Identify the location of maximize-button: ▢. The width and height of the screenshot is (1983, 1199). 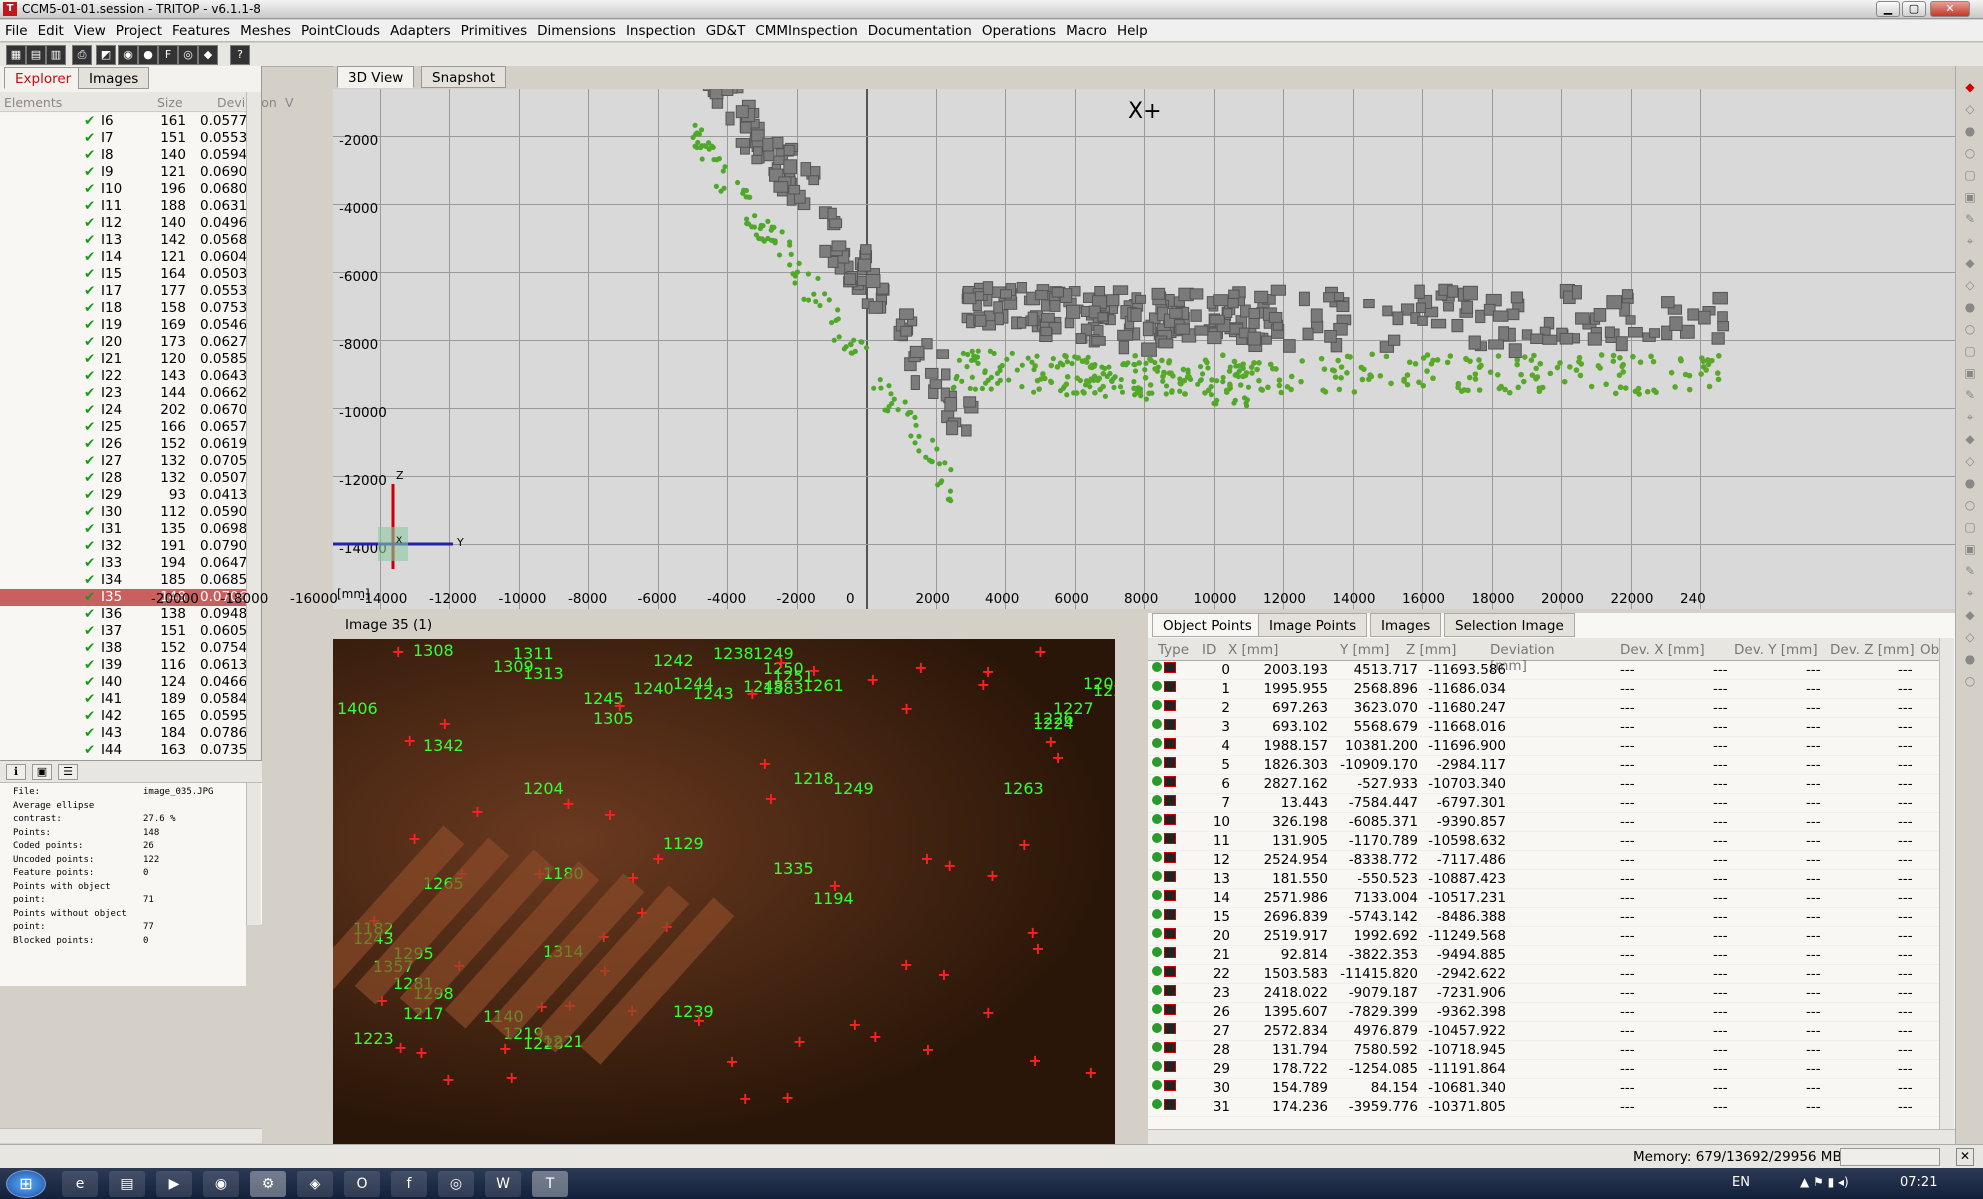
(1914, 9).